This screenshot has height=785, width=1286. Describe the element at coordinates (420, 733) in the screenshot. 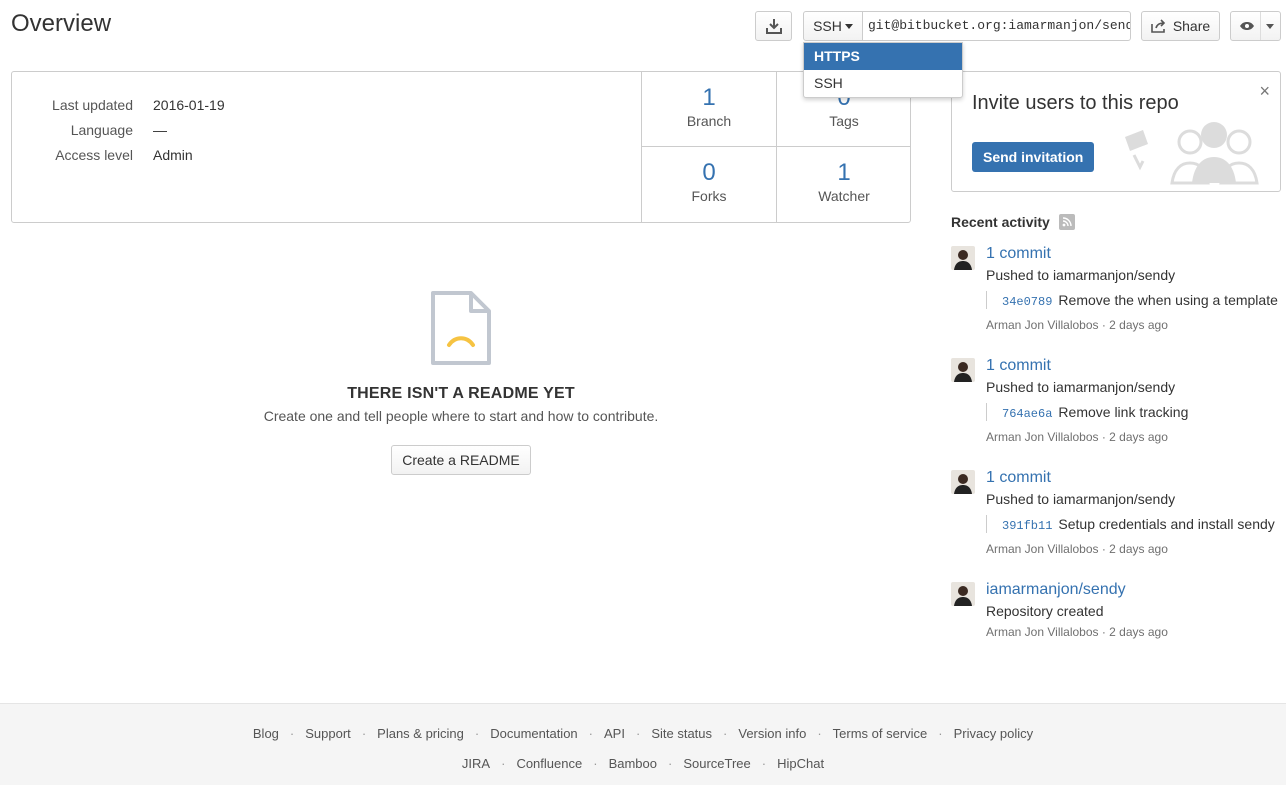

I see `footer-link-plans: Plans & pricing` at that location.